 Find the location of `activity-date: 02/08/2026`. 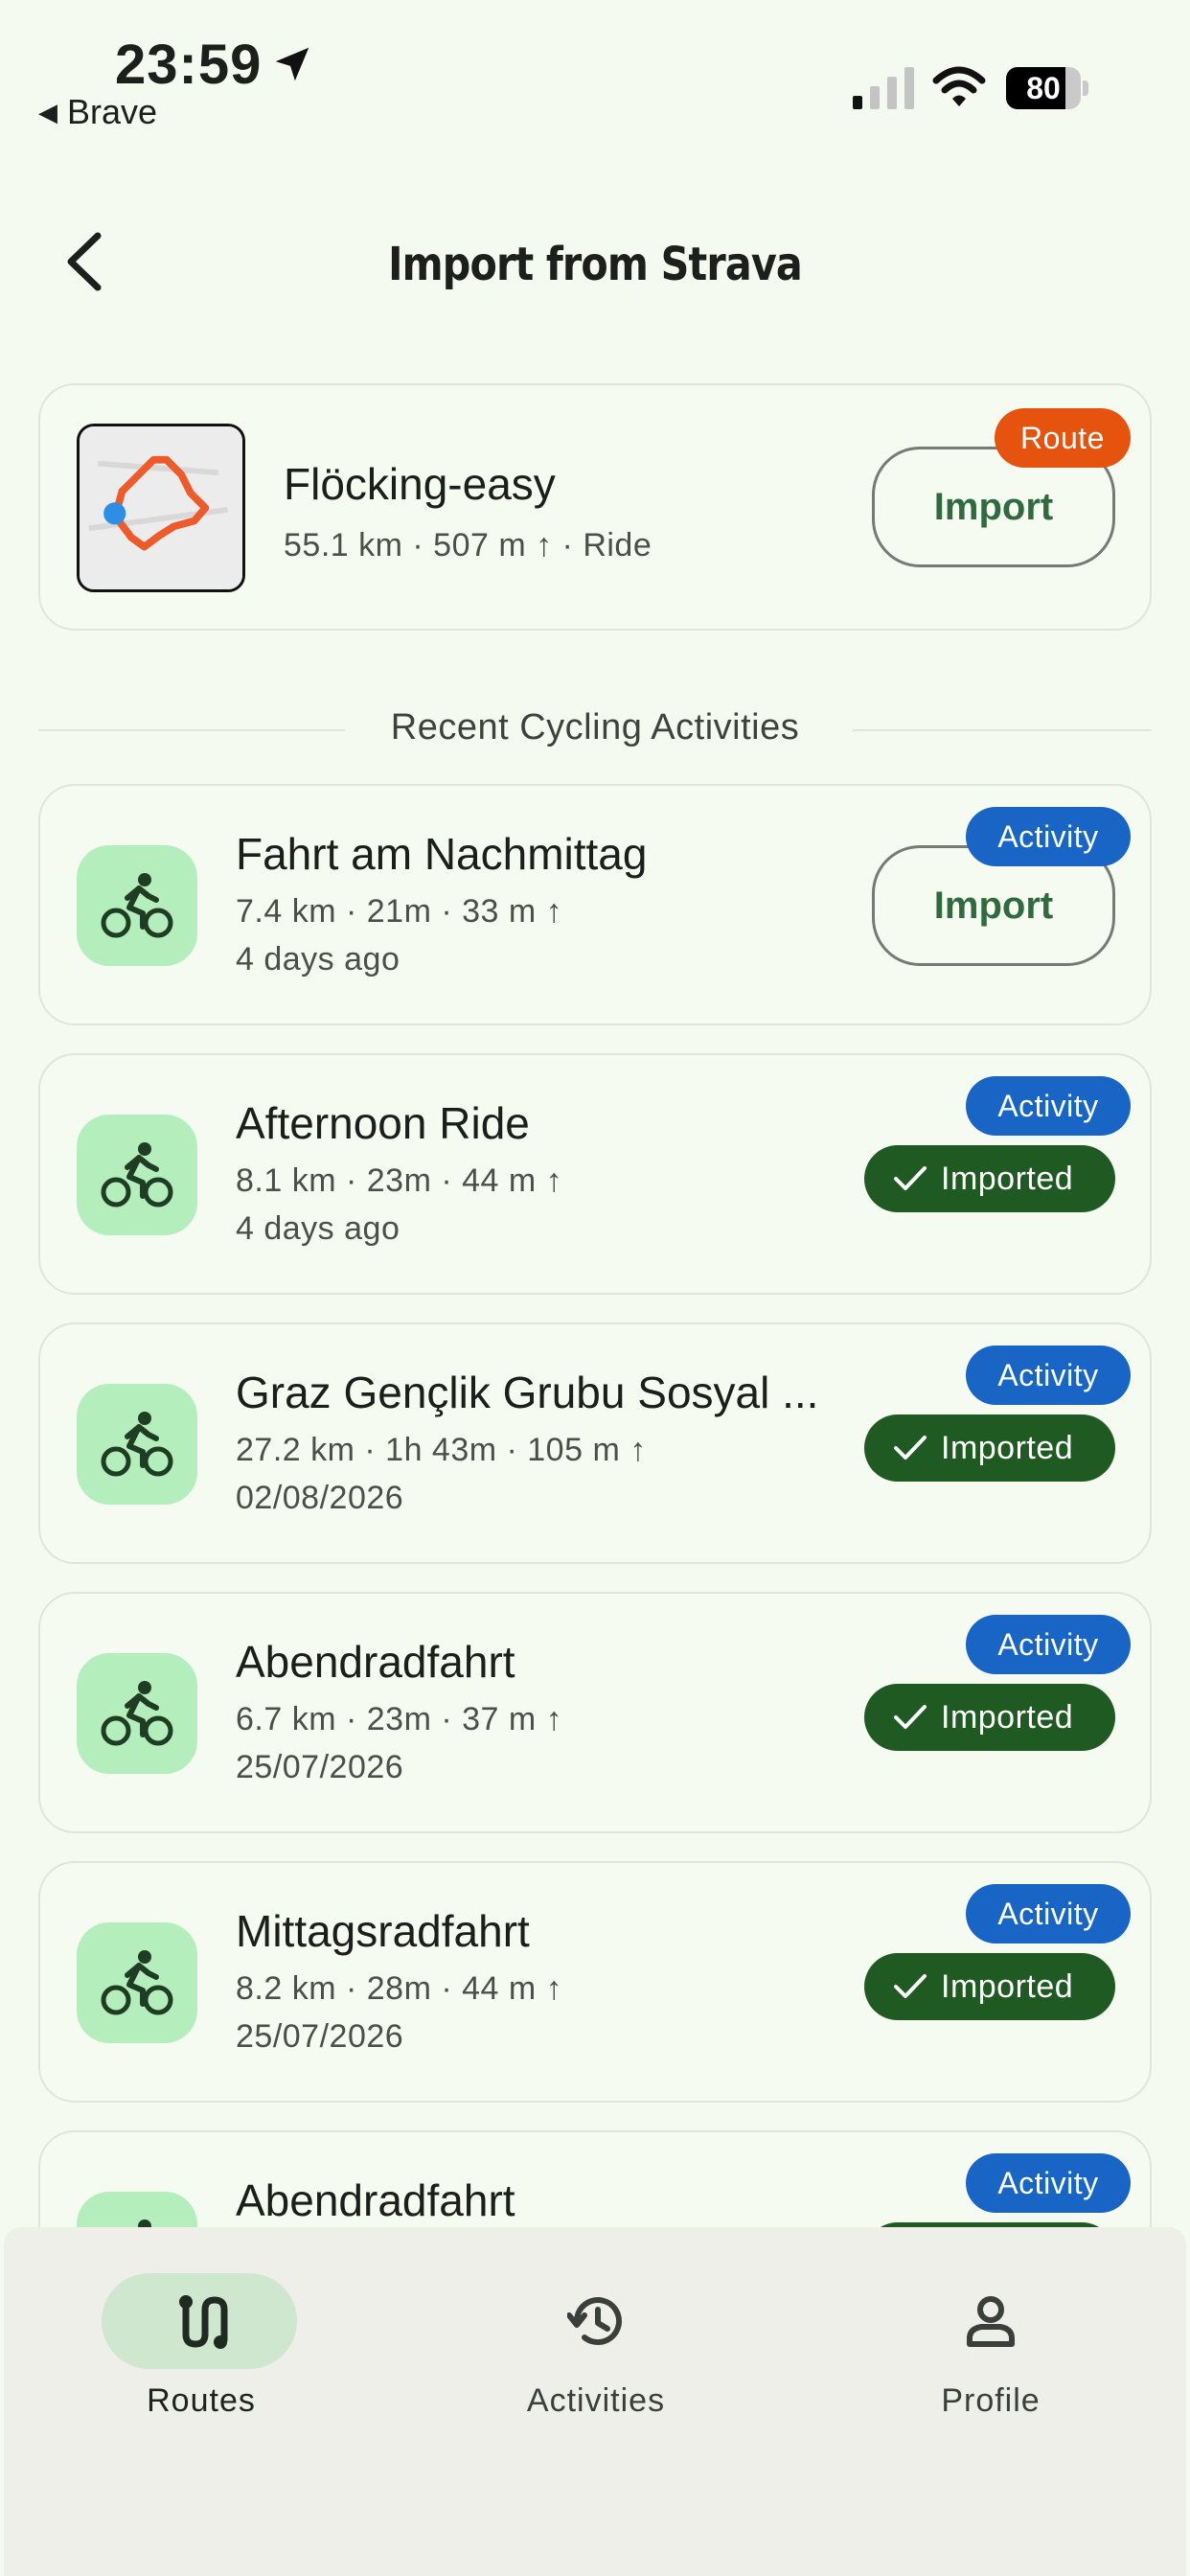

activity-date: 02/08/2026 is located at coordinates (320, 1498).